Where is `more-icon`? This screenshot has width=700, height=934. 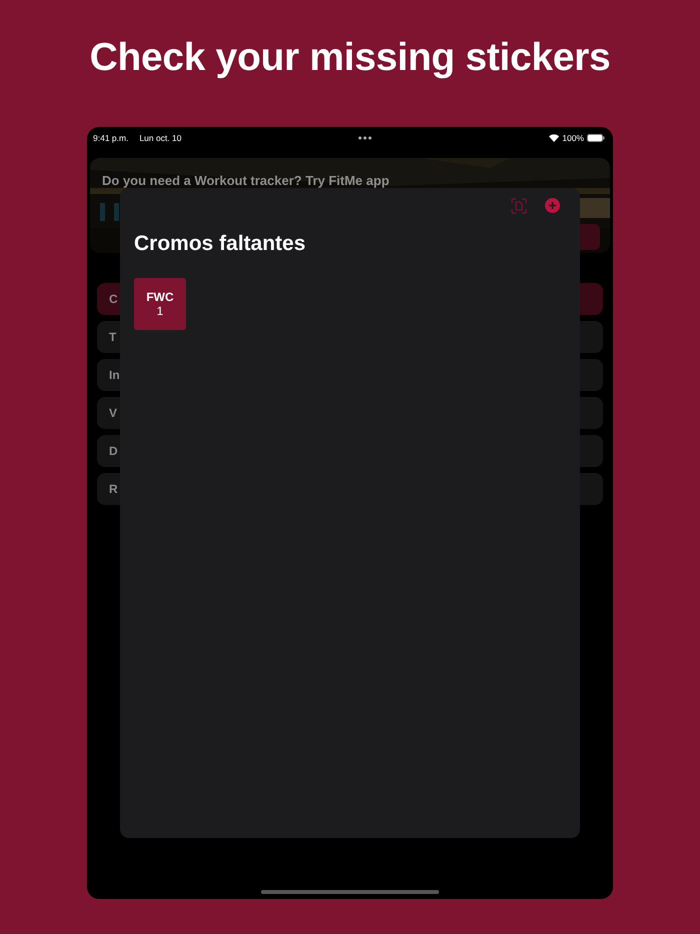
more-icon is located at coordinates (365, 138).